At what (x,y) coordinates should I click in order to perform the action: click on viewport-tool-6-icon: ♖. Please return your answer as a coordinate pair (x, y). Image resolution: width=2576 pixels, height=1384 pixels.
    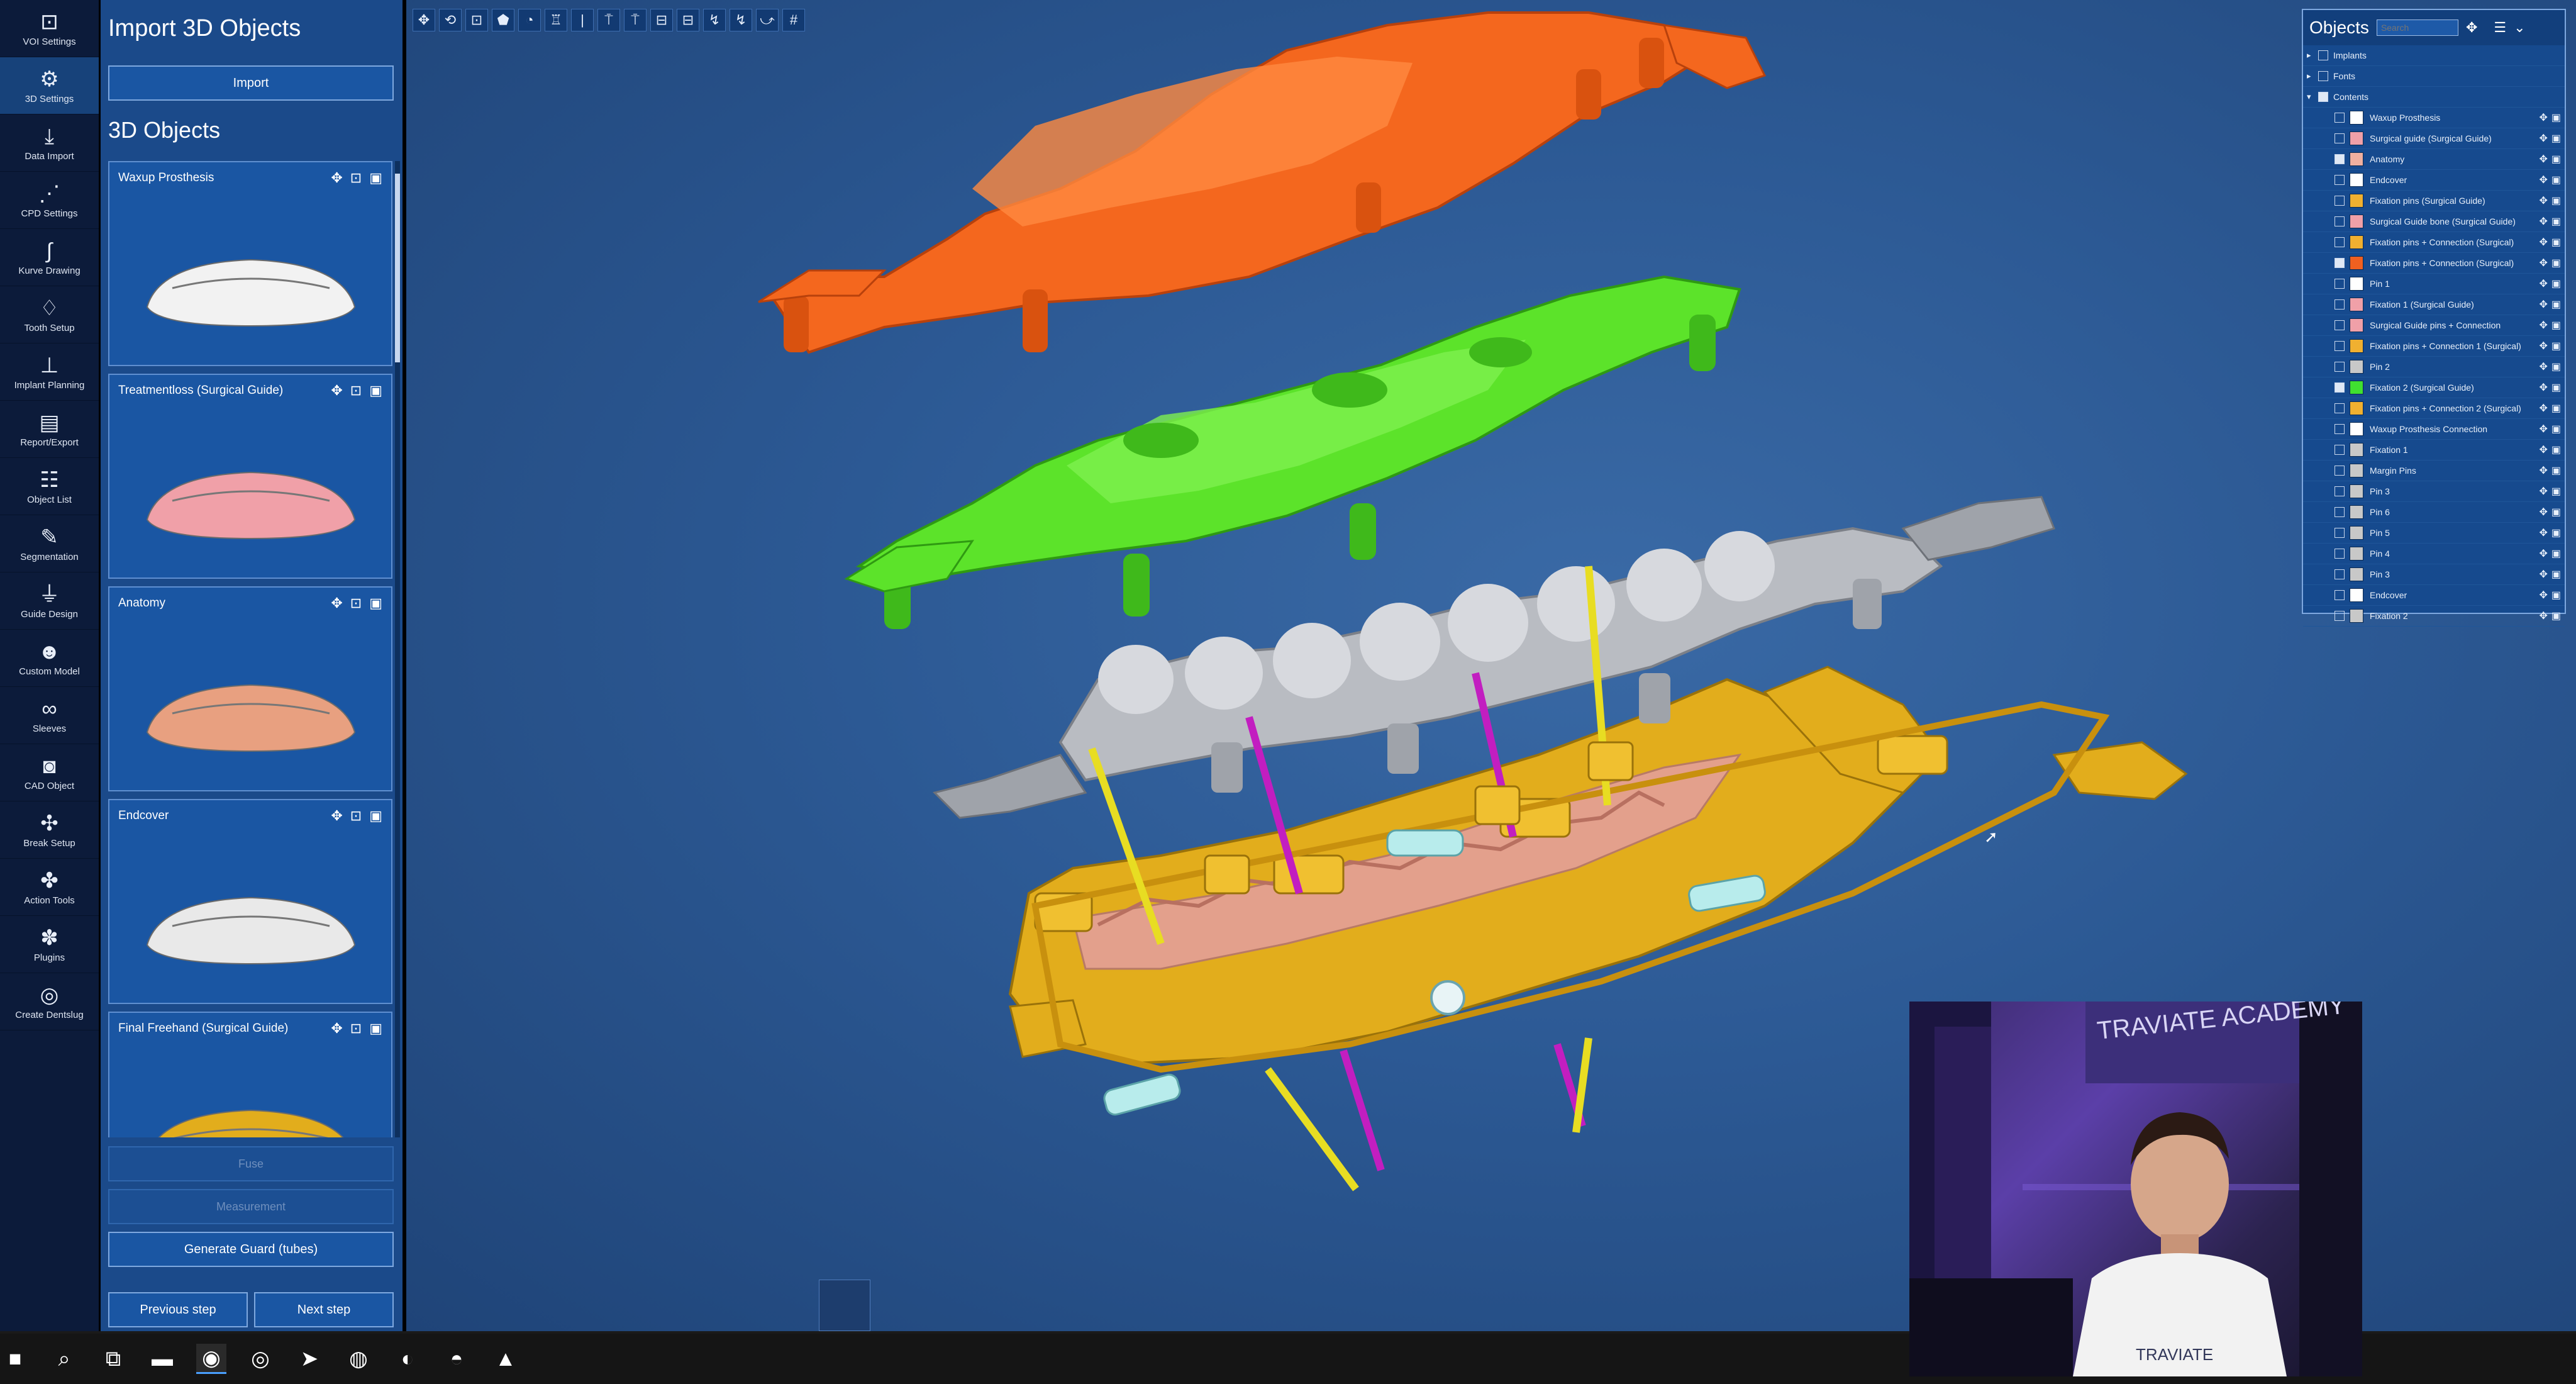
    Looking at the image, I should click on (556, 20).